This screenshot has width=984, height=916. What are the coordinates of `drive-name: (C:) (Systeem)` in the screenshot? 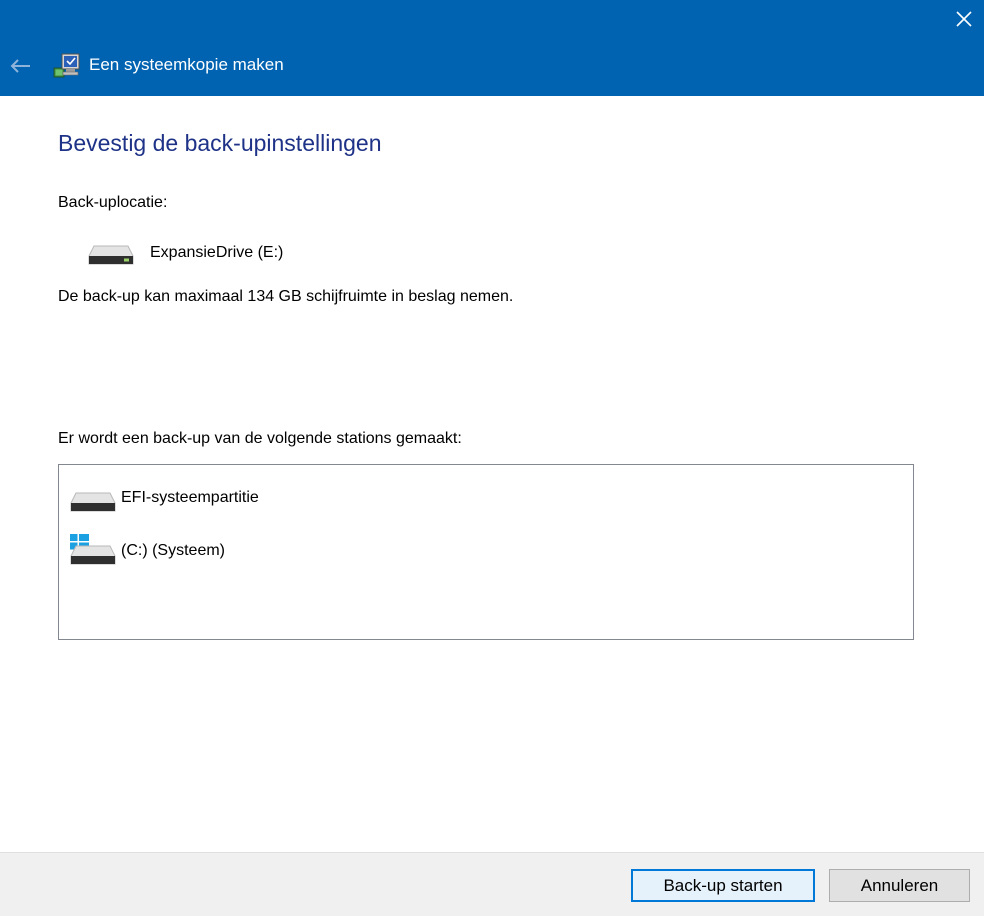 It's located at (173, 550).